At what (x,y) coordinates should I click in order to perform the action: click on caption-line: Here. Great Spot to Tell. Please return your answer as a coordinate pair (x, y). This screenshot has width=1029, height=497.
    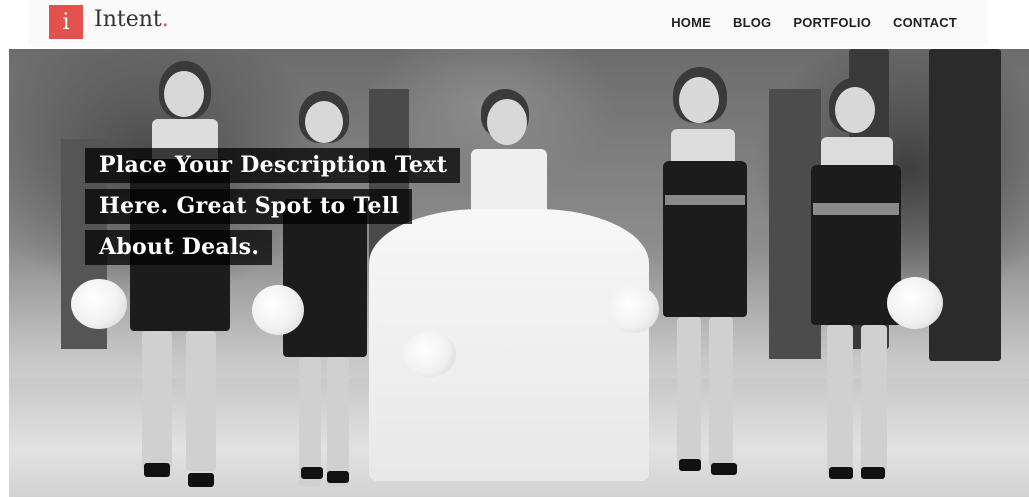
    Looking at the image, I should click on (249, 206).